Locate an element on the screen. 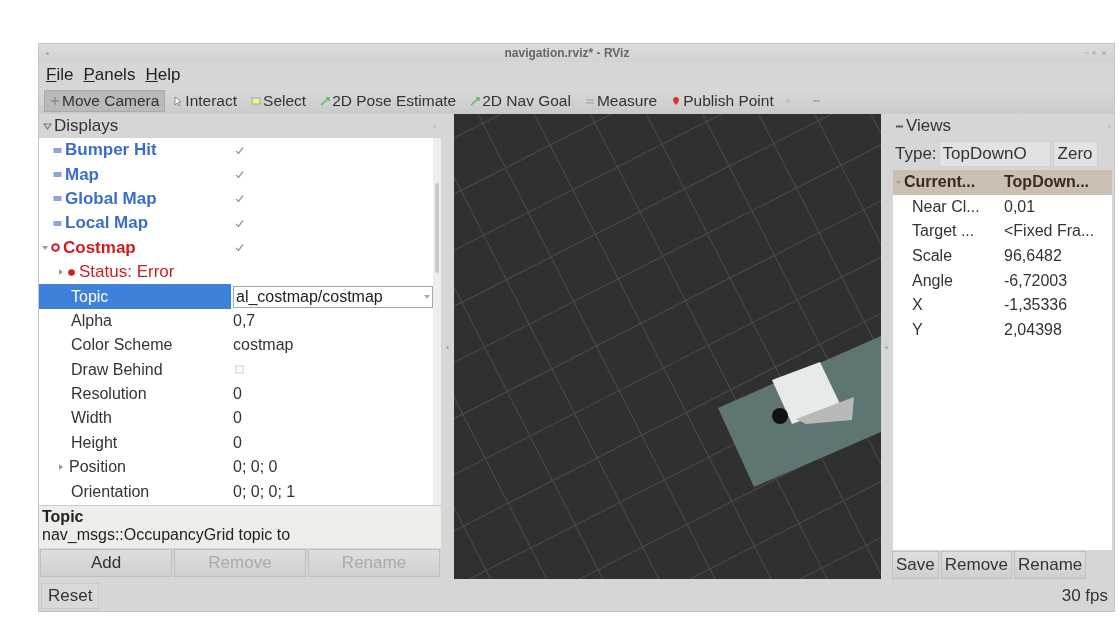 This screenshot has width=1120, height=631. display-name: Map is located at coordinates (82, 174).